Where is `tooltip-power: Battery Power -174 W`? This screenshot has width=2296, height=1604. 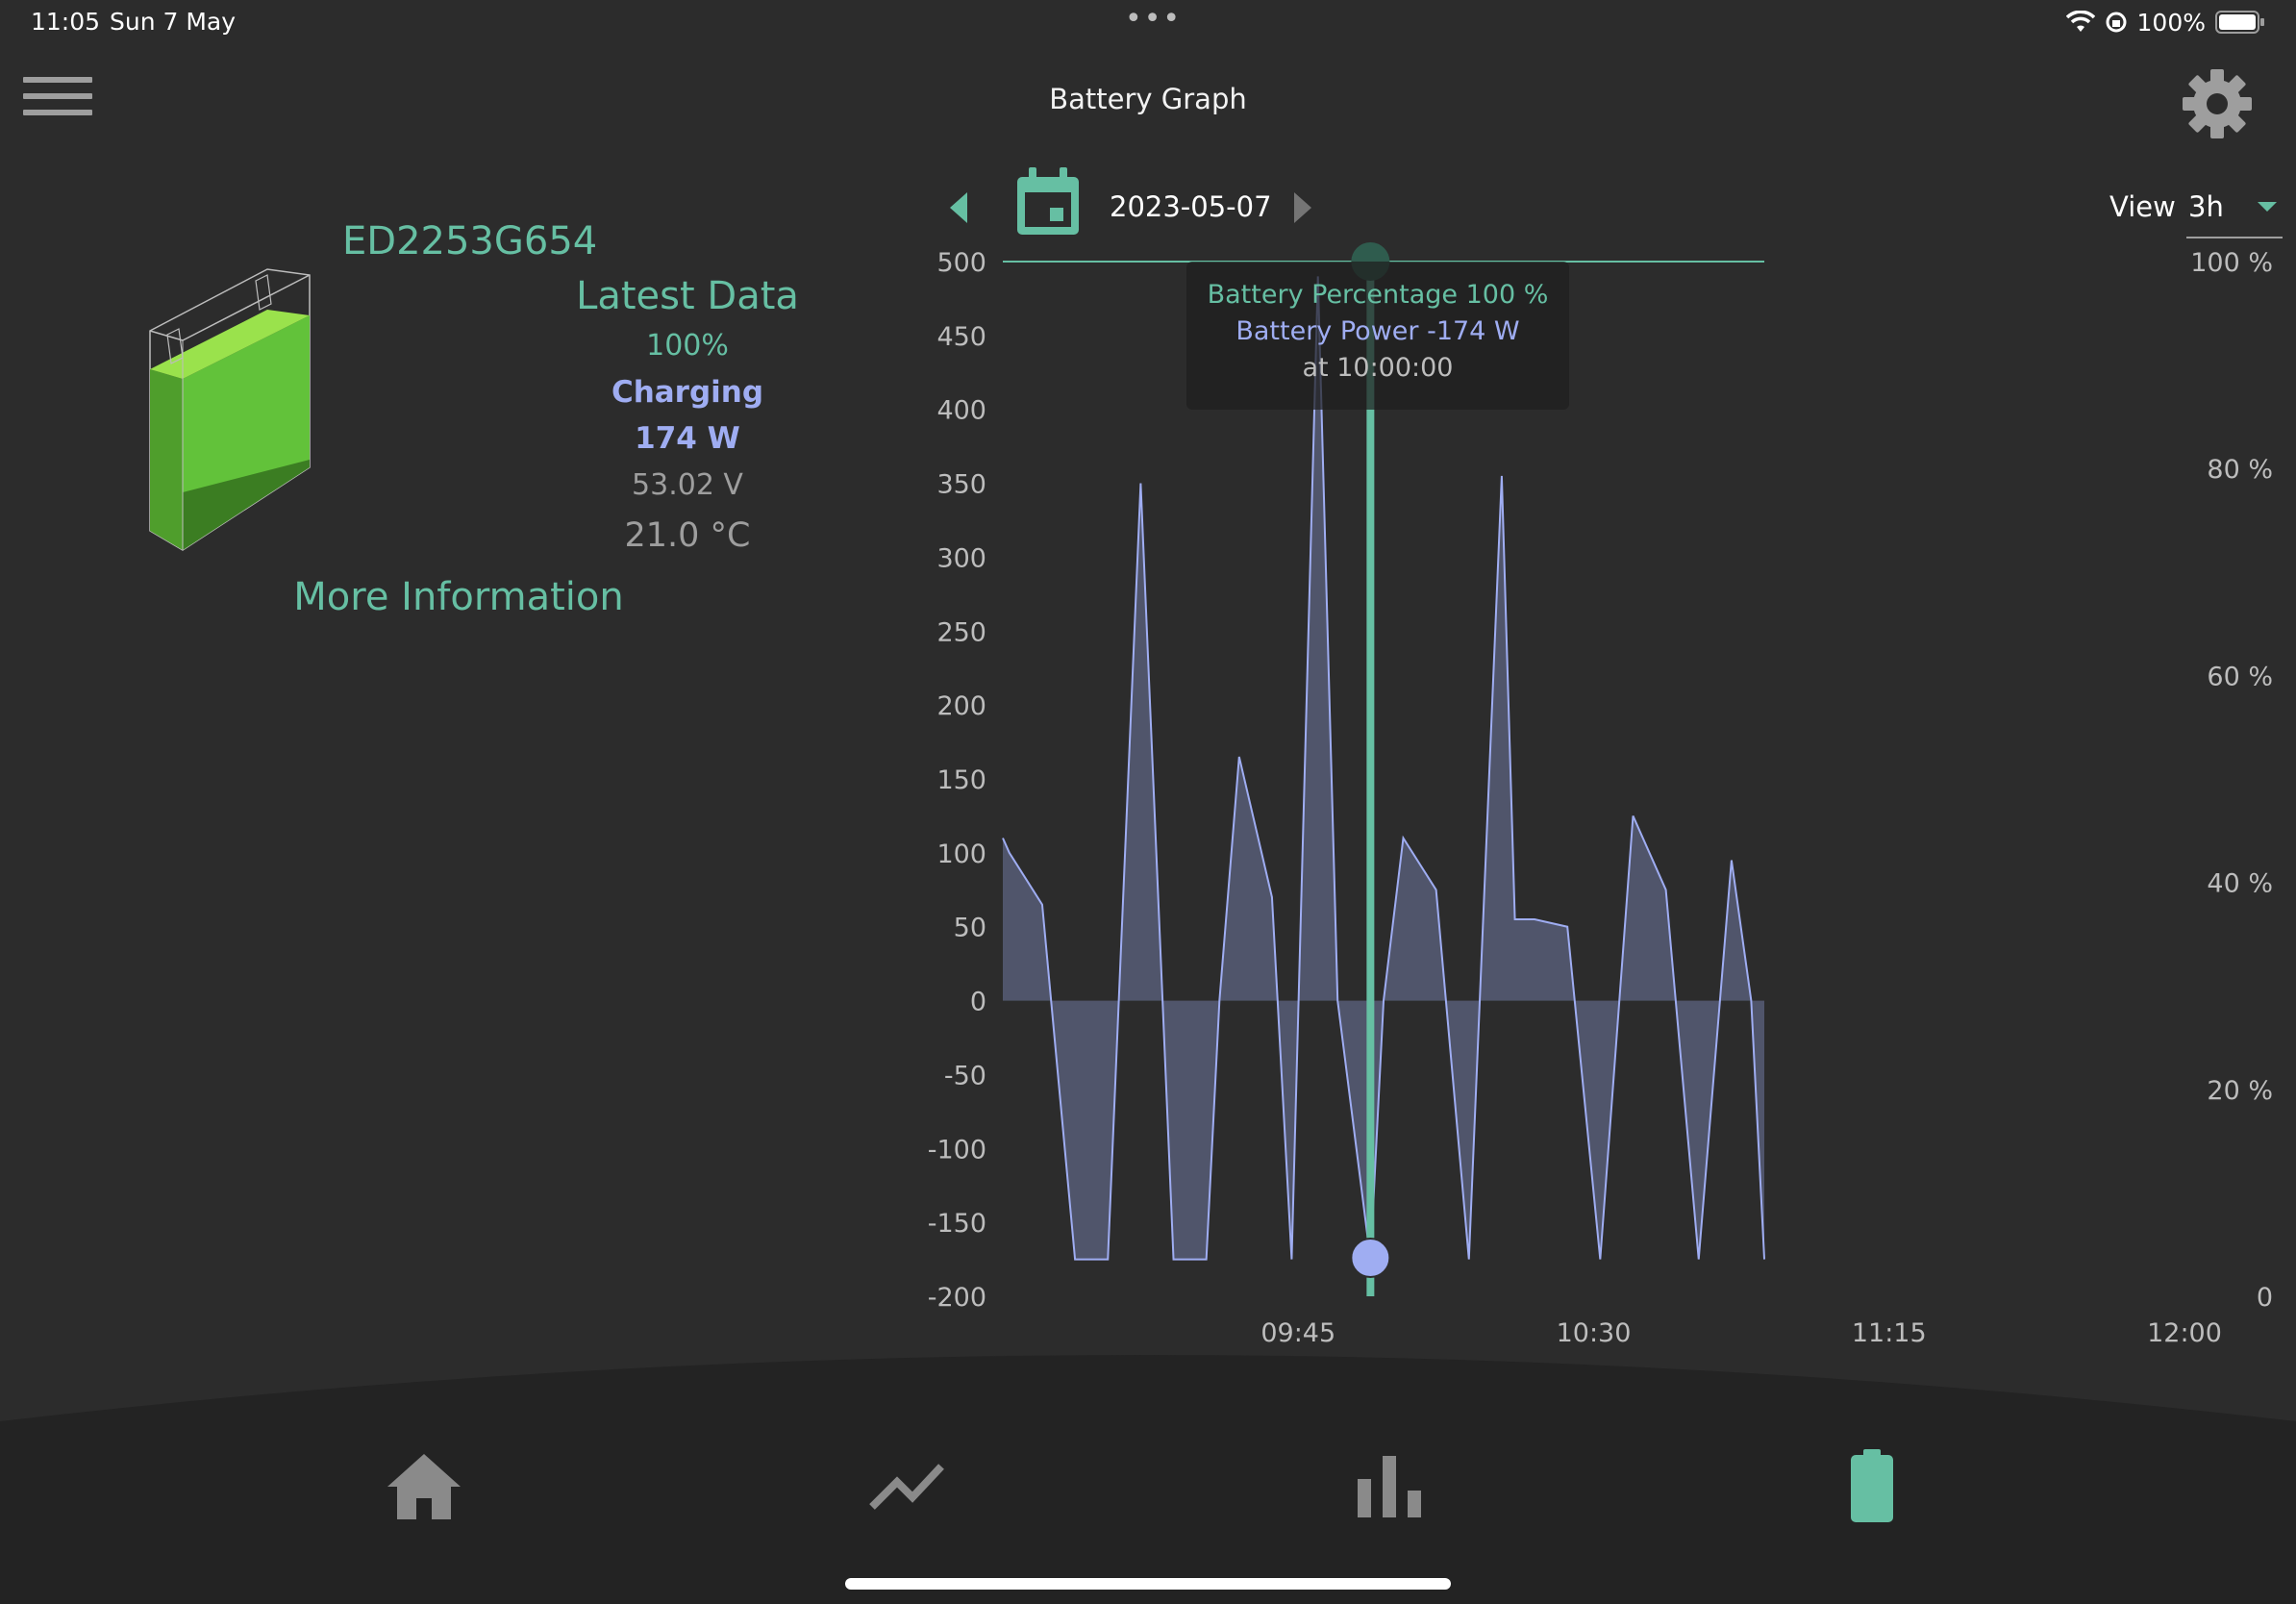 tooltip-power: Battery Power -174 W is located at coordinates (1377, 331).